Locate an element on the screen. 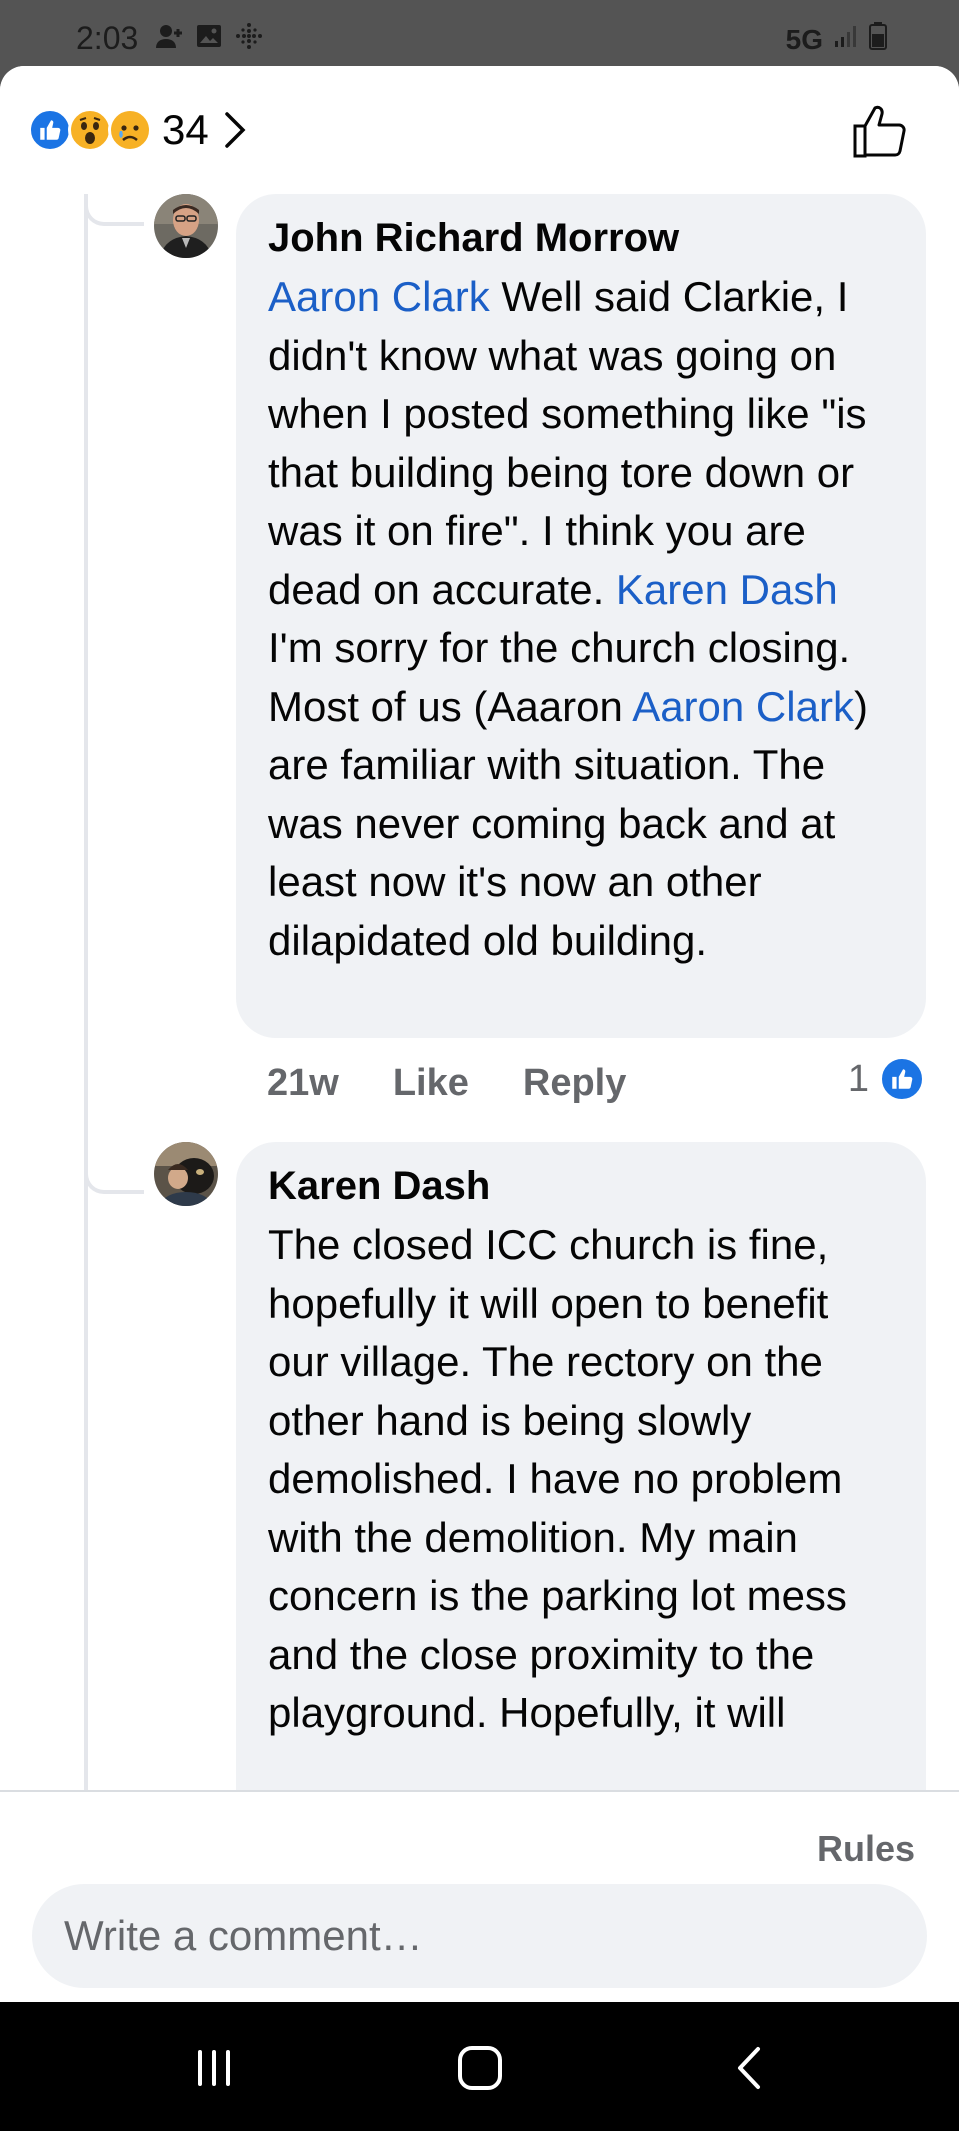 This screenshot has width=959, height=2131. status-bar: 2:03 5G is located at coordinates (479, 33).